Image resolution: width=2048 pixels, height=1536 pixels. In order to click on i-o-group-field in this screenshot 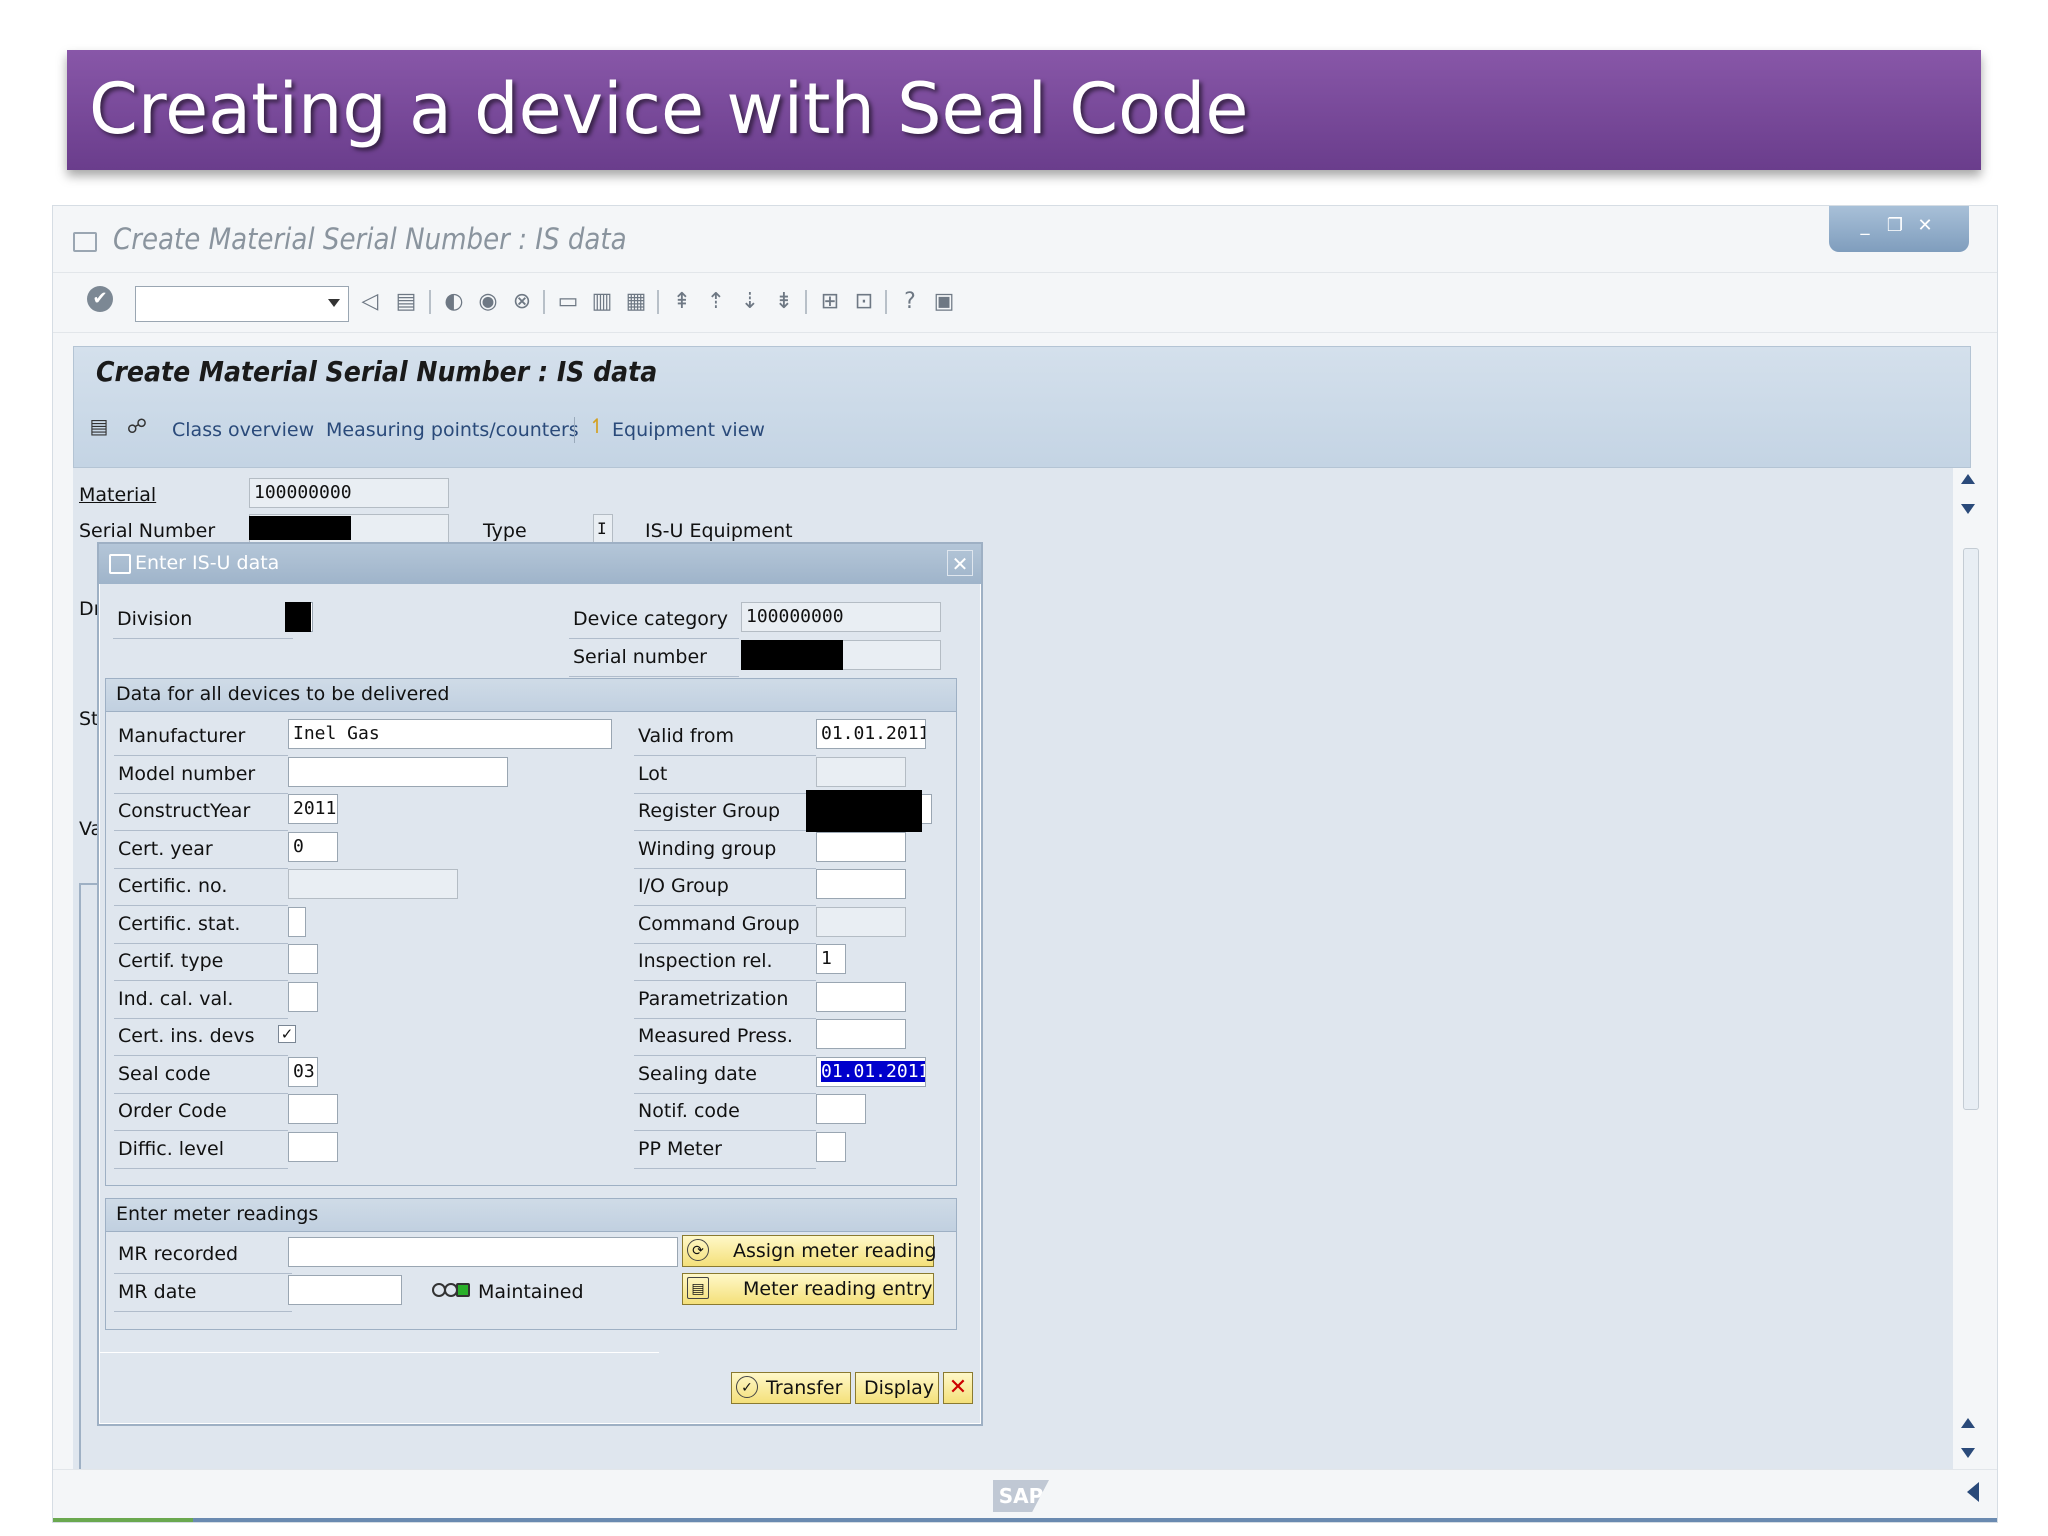, I will do `click(861, 884)`.